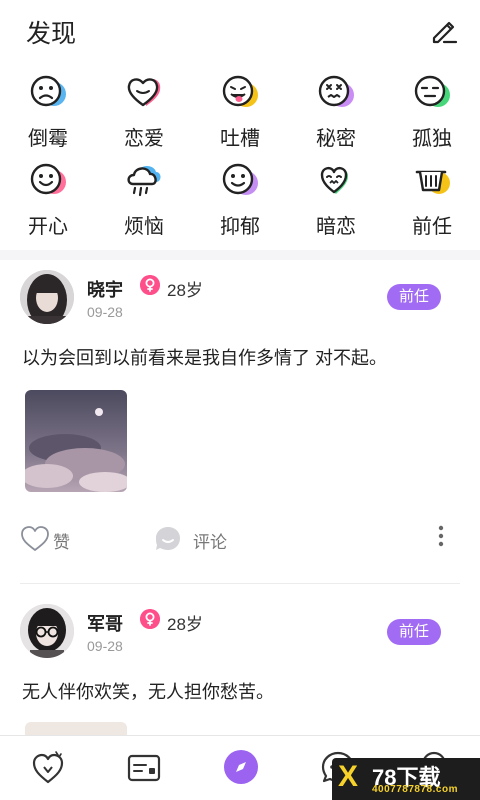 Image resolution: width=480 pixels, height=800 pixels. I want to click on header-bar: 发现, so click(240, 30).